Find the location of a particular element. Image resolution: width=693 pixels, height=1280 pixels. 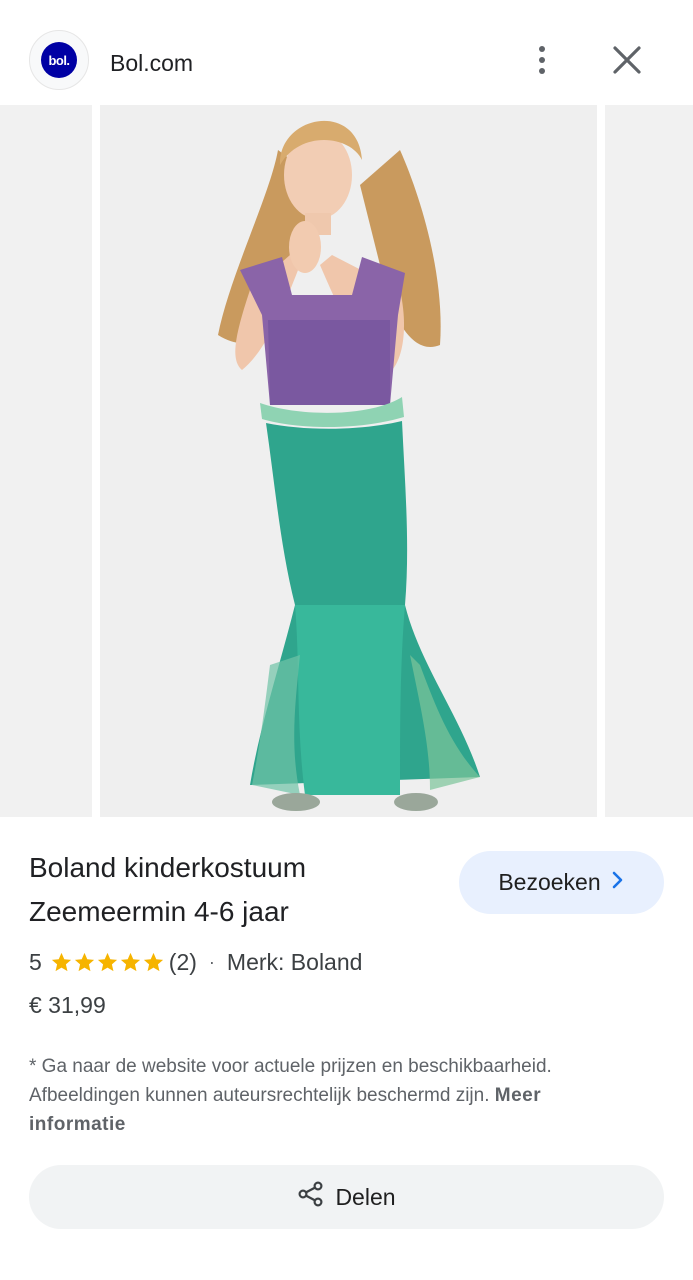

site-logo: bol. is located at coordinates (59, 60).